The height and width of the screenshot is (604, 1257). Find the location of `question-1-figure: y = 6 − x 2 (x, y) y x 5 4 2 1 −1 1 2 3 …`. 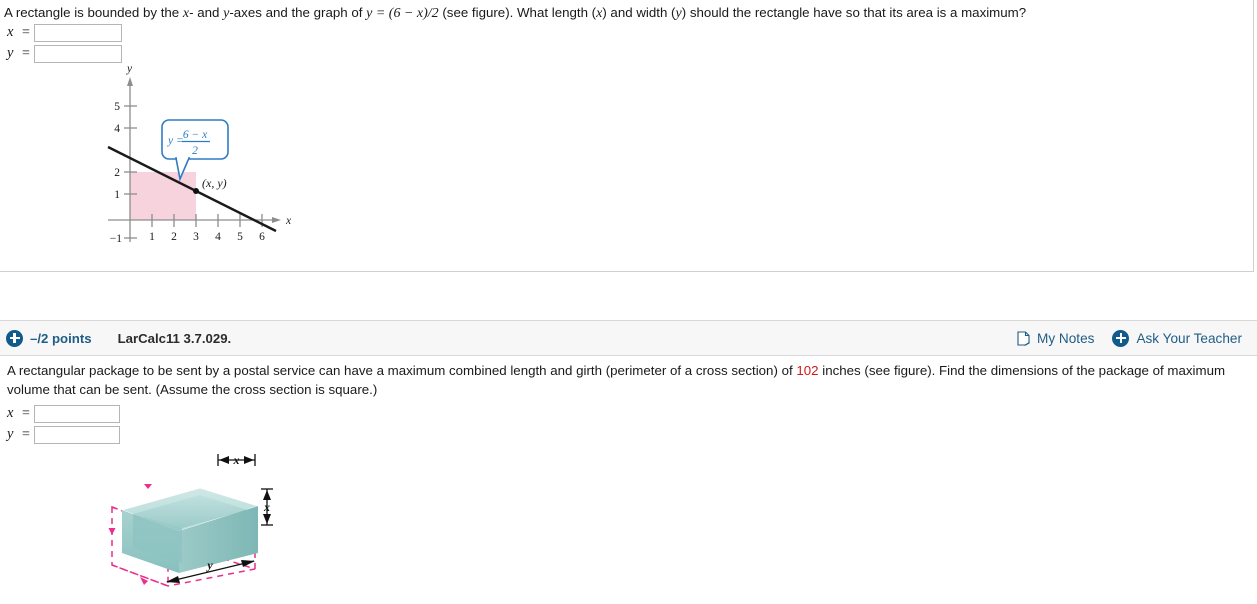

question-1-figure: y = 6 − x 2 (x, y) y x 5 4 2 1 −1 1 2 3 … is located at coordinates (202, 154).